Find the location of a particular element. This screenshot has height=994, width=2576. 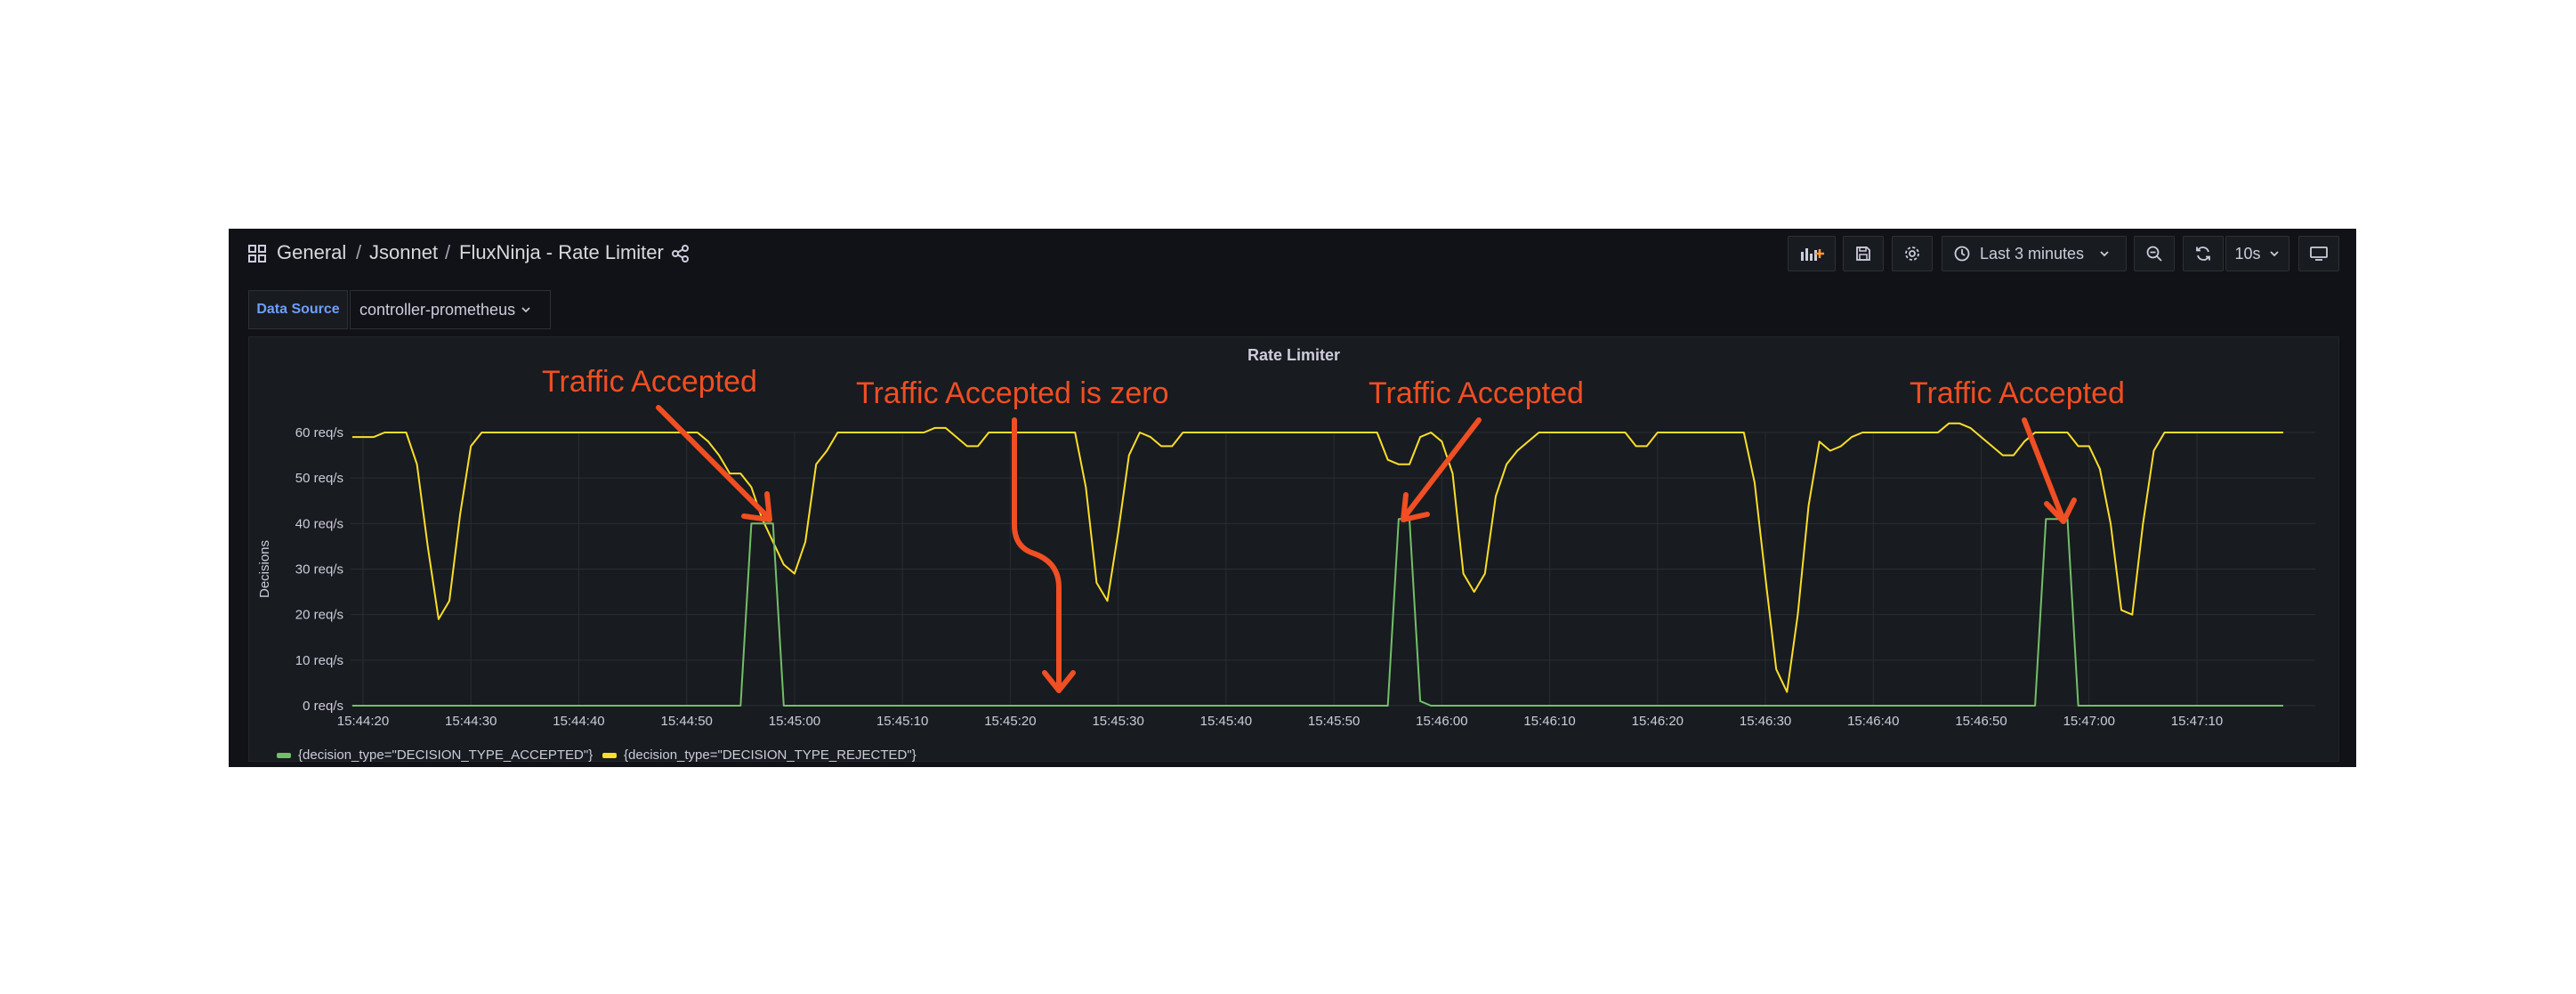

x-tick-label: 15:46:50 is located at coordinates (1981, 721).